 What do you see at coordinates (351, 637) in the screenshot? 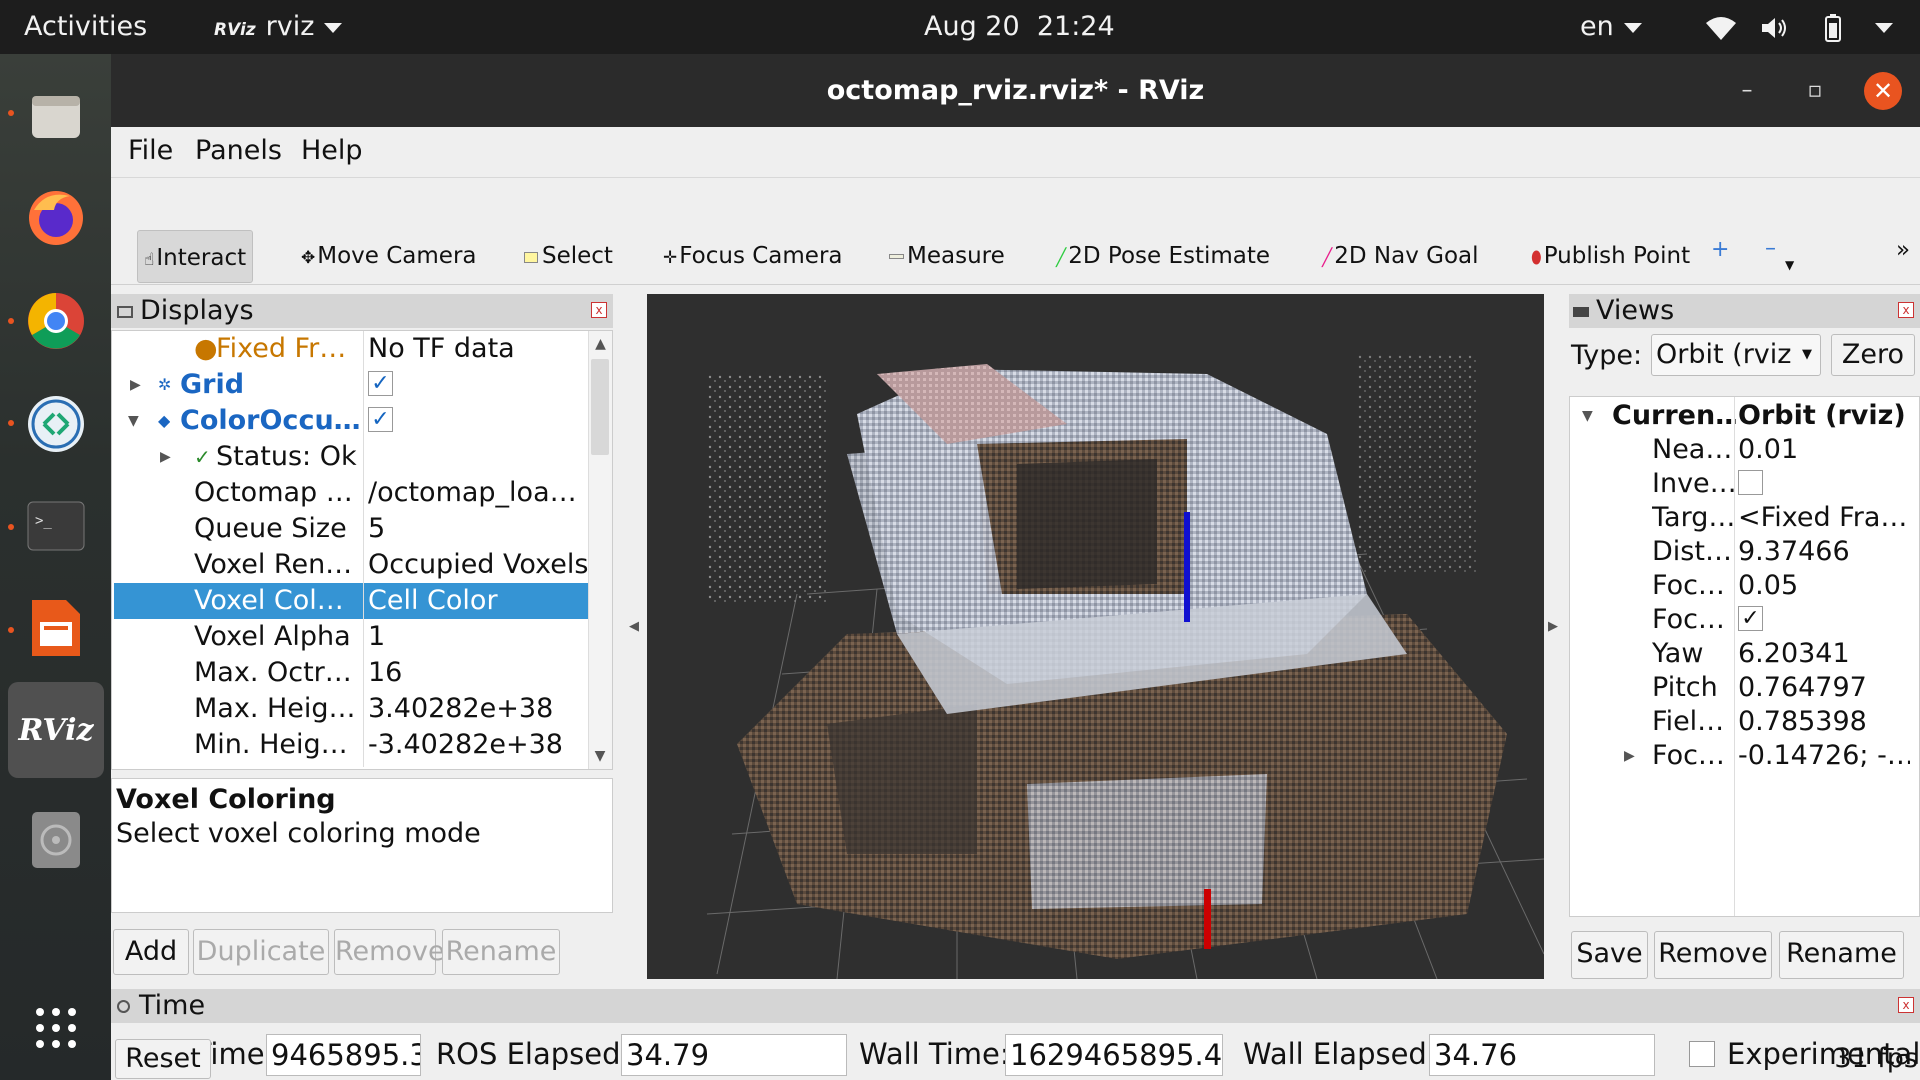
I see `tree-row-voxel-alpha: Voxel Alpha 1` at bounding box center [351, 637].